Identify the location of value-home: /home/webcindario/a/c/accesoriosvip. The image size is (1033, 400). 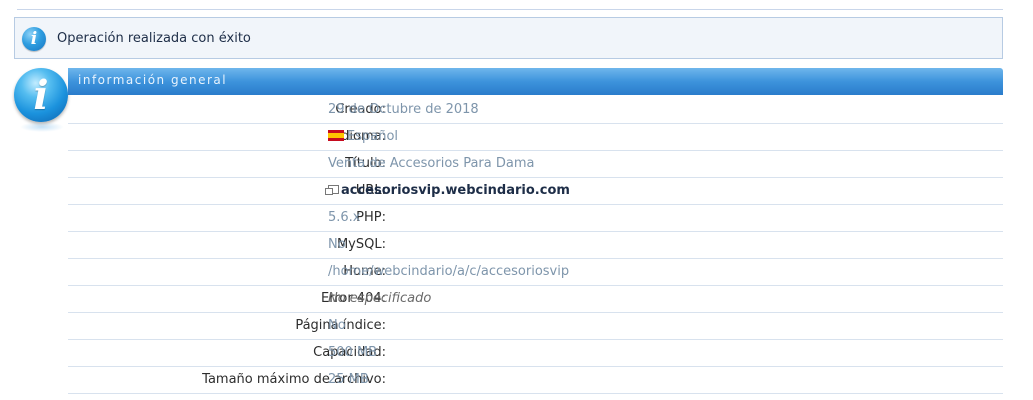
(449, 271).